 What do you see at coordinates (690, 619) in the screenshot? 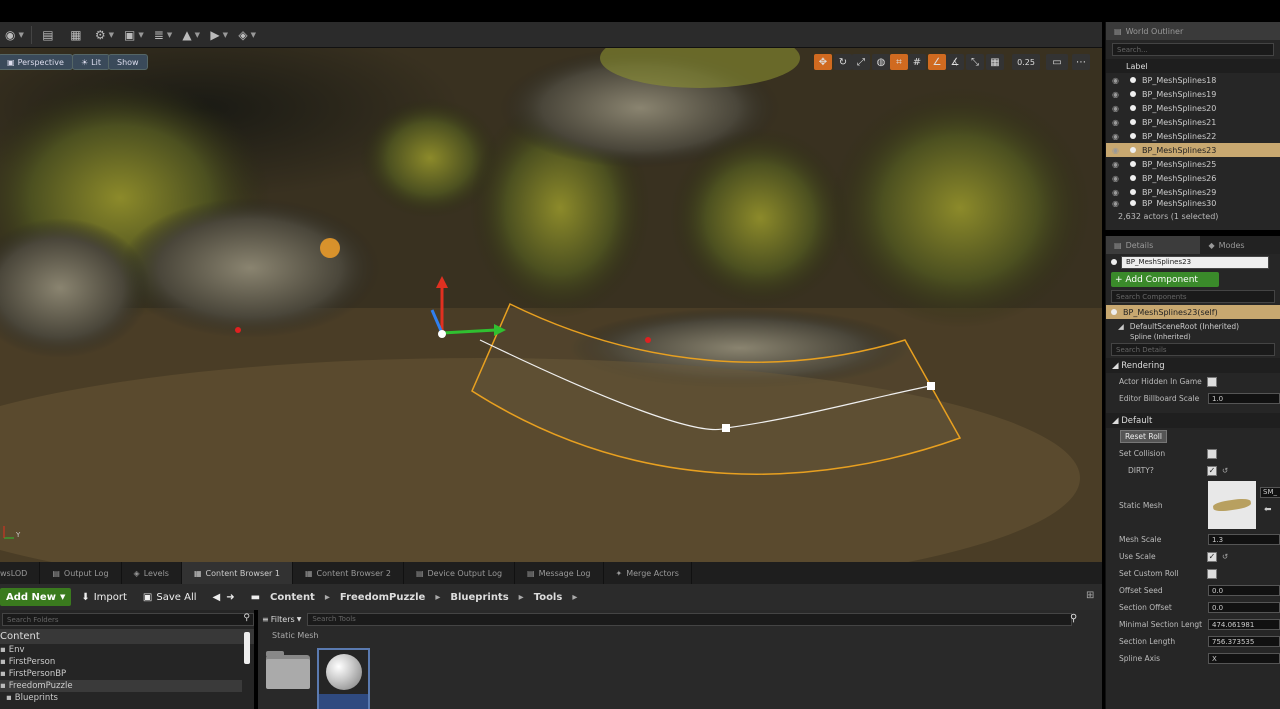
I see `search-tools-input: Search Tools` at bounding box center [690, 619].